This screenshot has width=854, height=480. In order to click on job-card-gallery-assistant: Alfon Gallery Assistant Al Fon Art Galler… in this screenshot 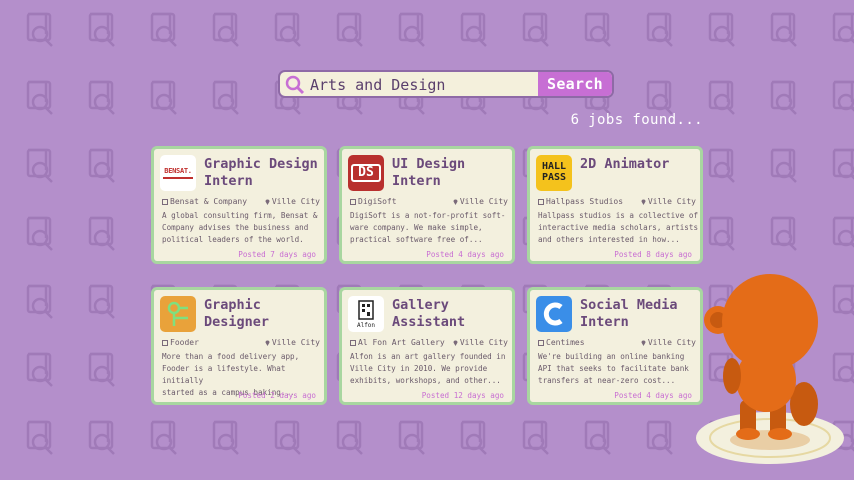, I will do `click(427, 346)`.